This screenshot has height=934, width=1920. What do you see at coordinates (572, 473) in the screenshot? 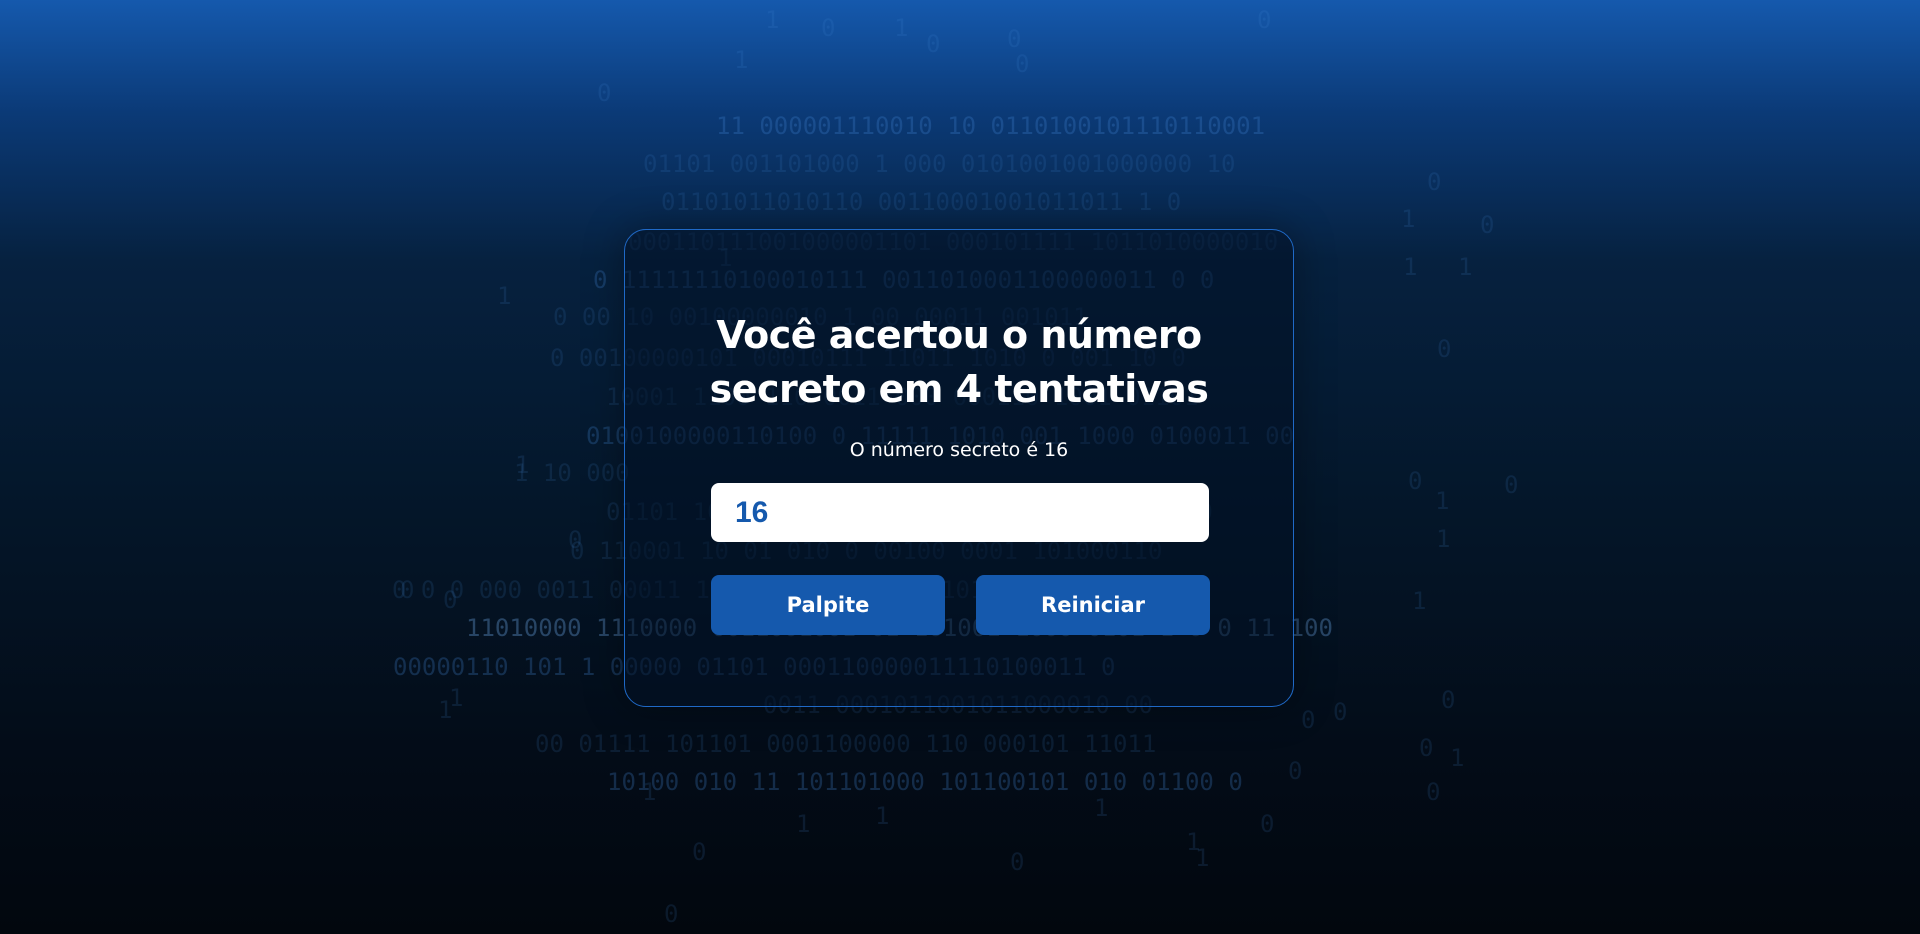
I see `binary-row: 1 10 000` at bounding box center [572, 473].